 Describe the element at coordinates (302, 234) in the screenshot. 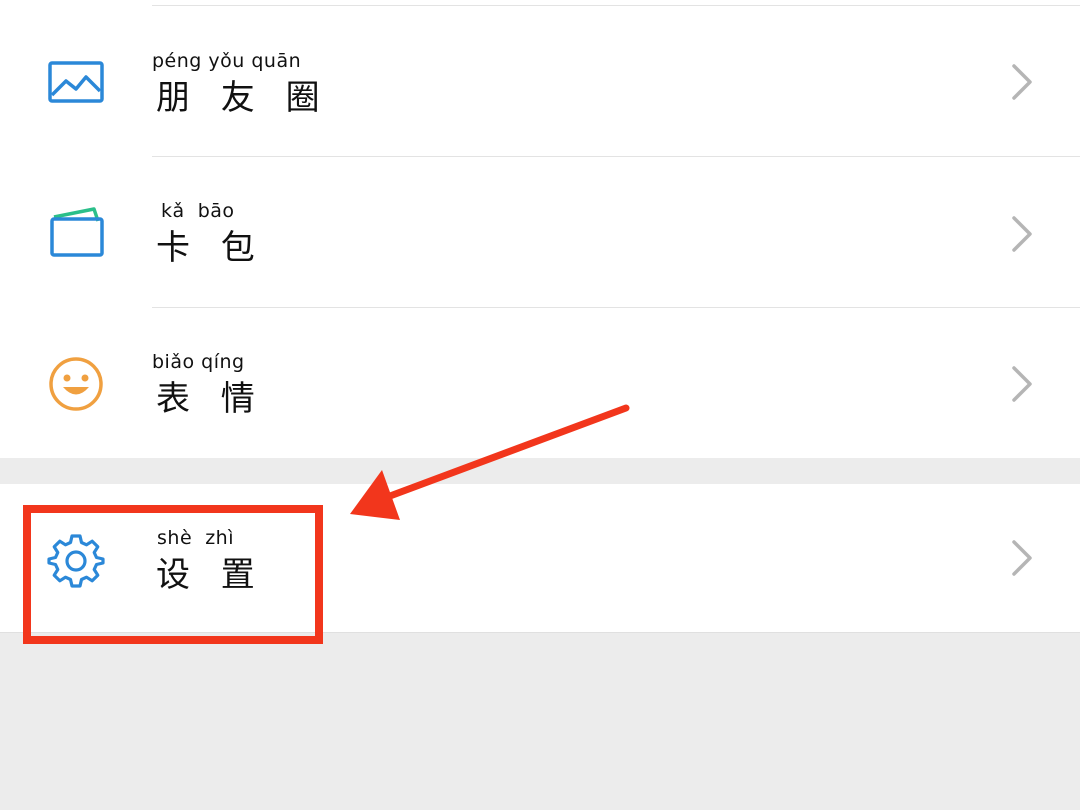

I see `menu-item-label: kǎ bāo 卡 包` at that location.